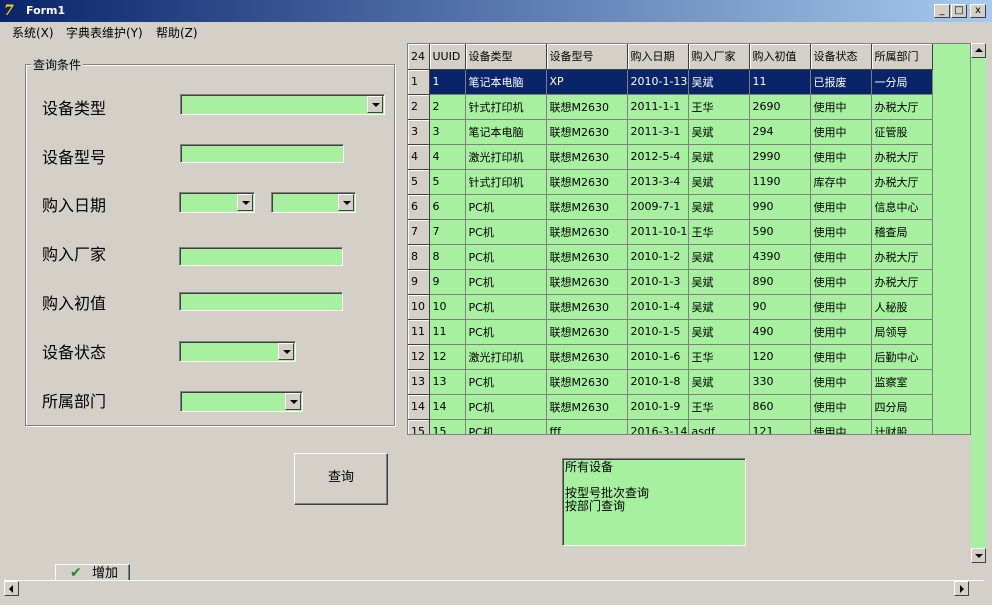 The width and height of the screenshot is (992, 605). Describe the element at coordinates (262, 153) in the screenshot. I see `device-model-input` at that location.